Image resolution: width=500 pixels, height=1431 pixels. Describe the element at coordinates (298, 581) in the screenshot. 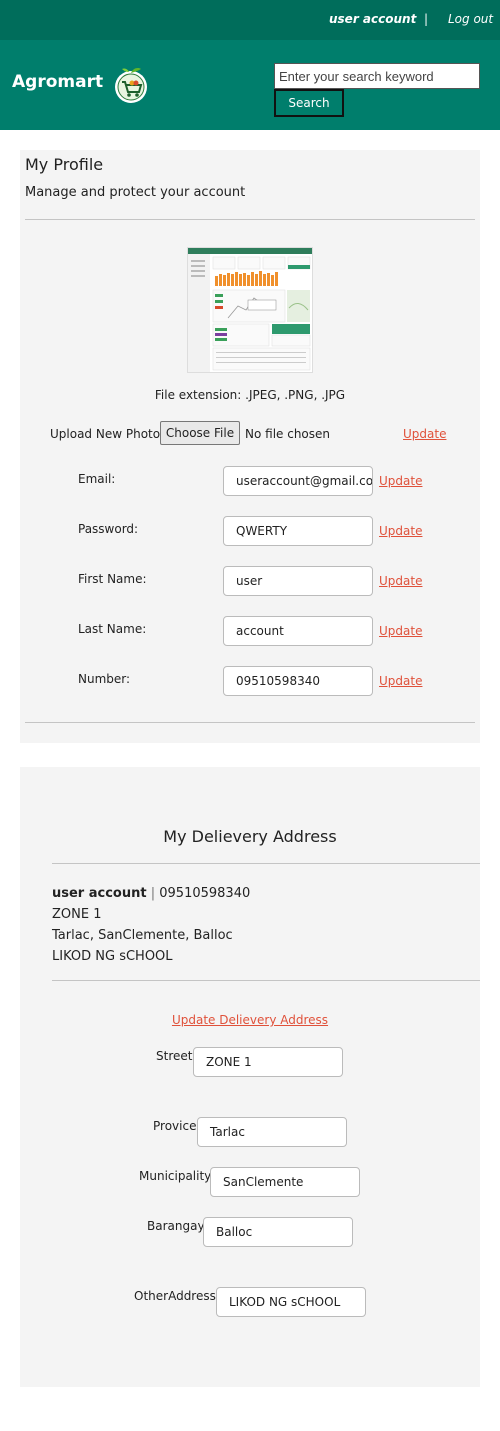

I see `first-name-field: user` at that location.